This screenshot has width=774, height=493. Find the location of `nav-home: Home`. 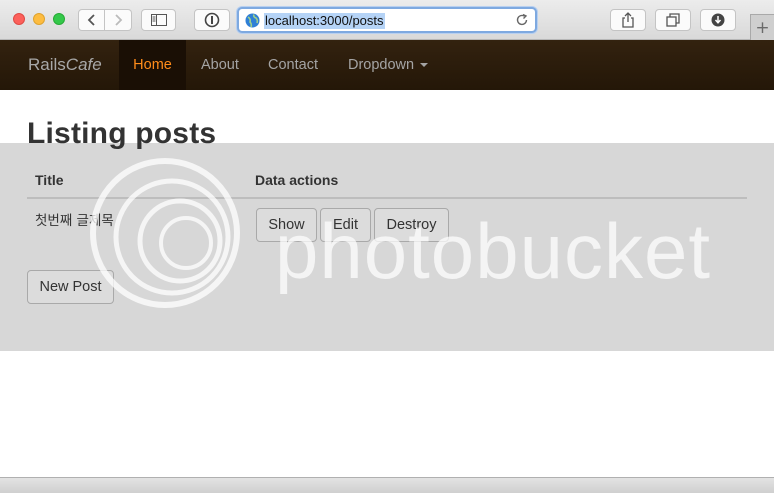

nav-home: Home is located at coordinates (152, 65).